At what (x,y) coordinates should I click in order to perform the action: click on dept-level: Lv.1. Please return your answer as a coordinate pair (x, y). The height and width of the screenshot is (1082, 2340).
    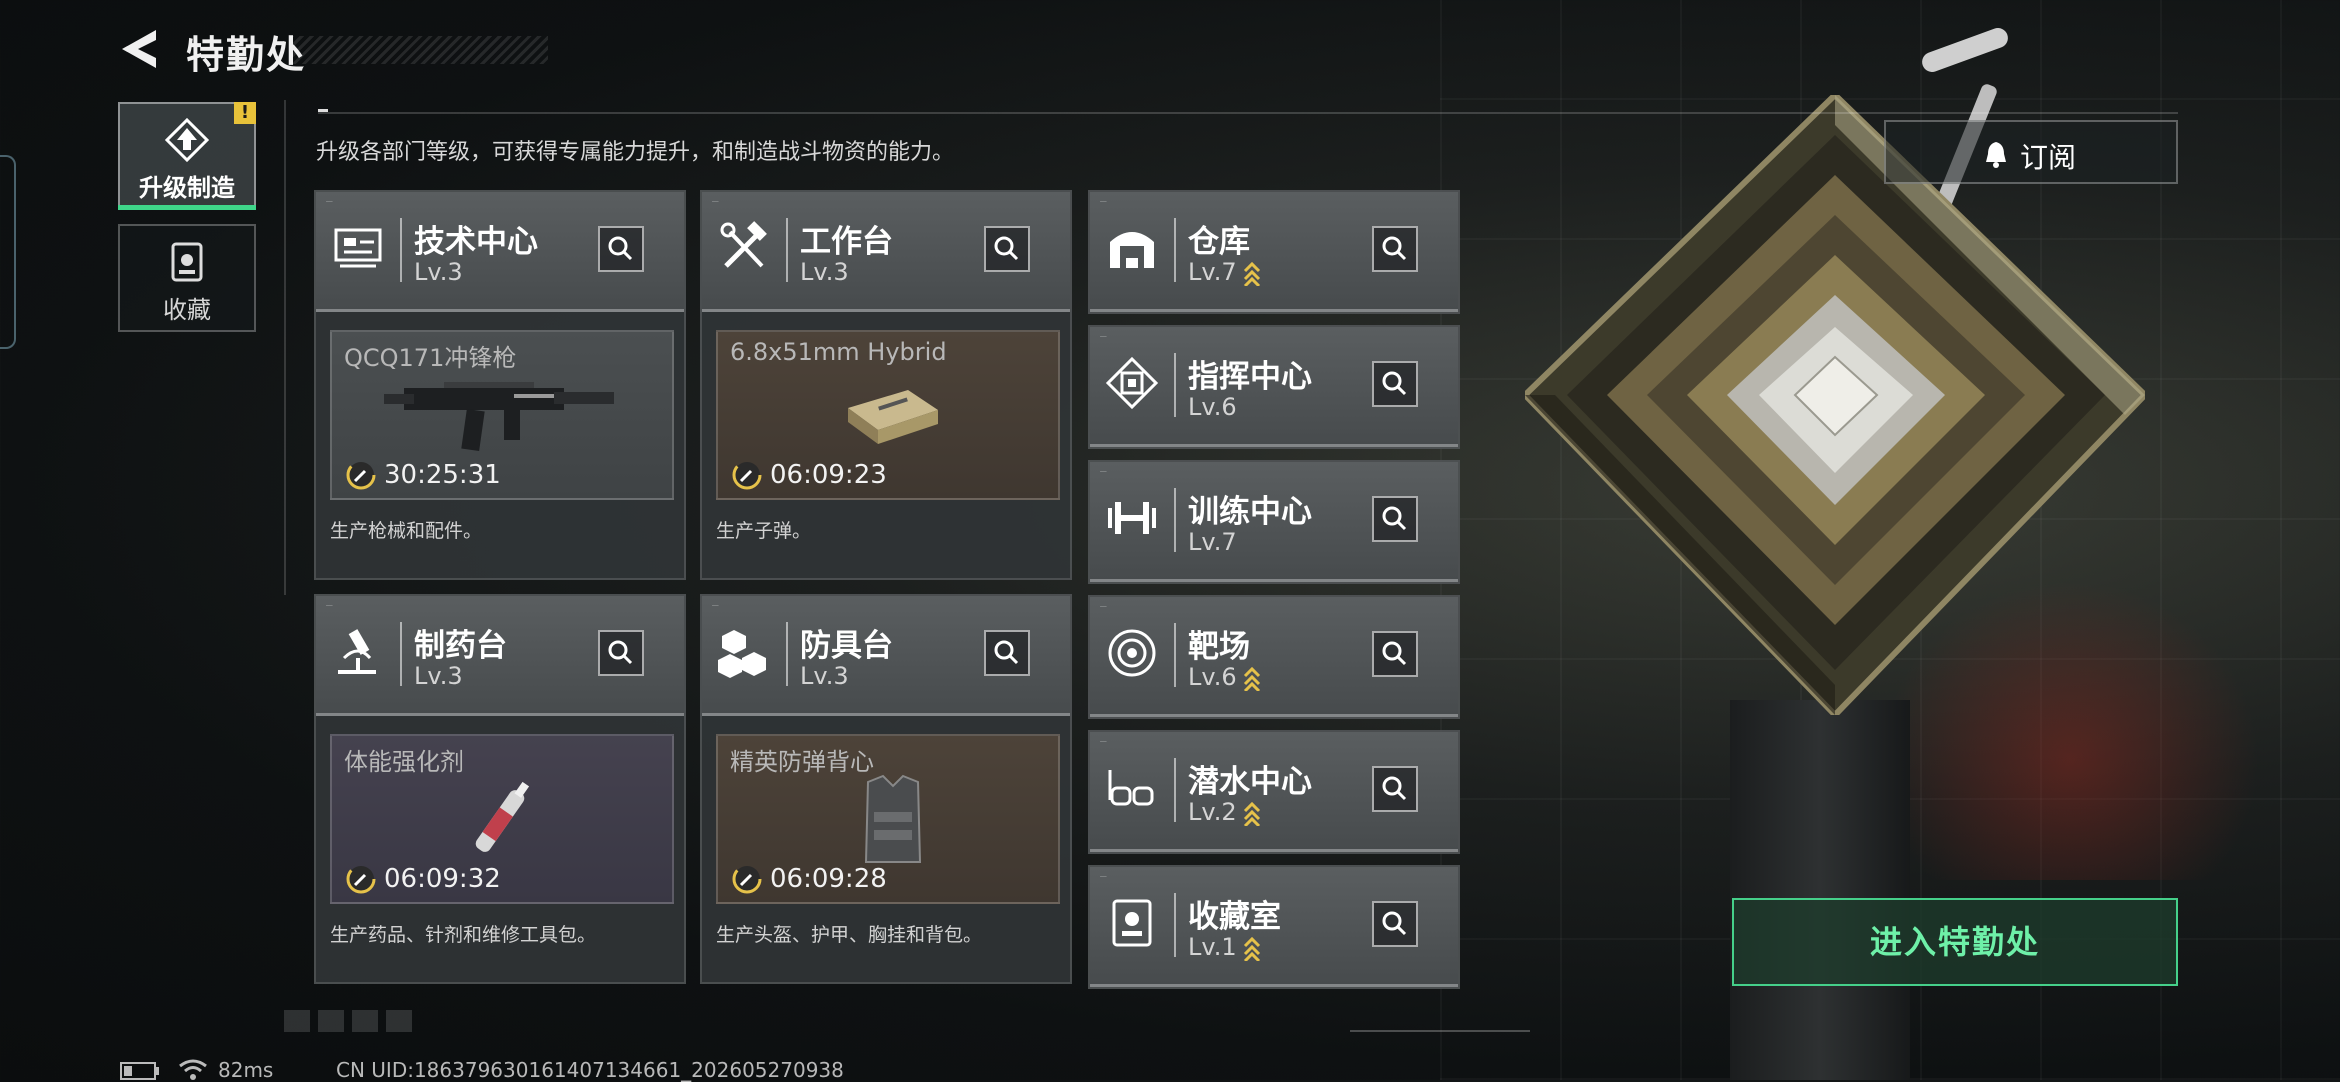
    Looking at the image, I should click on (1224, 947).